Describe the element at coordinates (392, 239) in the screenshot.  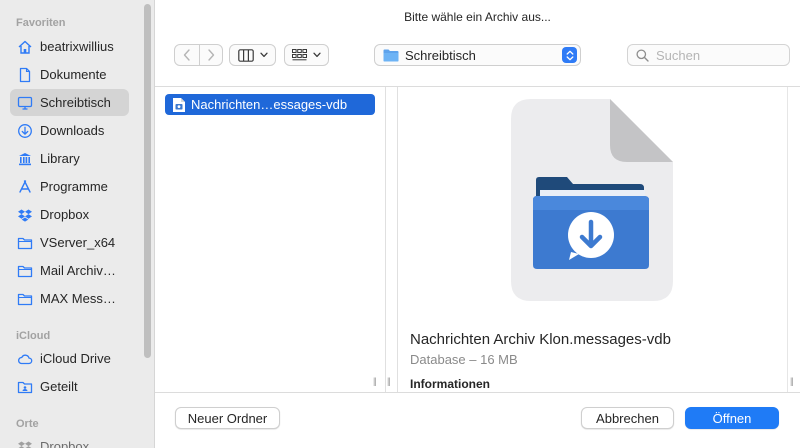
I see `empty-column: ||` at that location.